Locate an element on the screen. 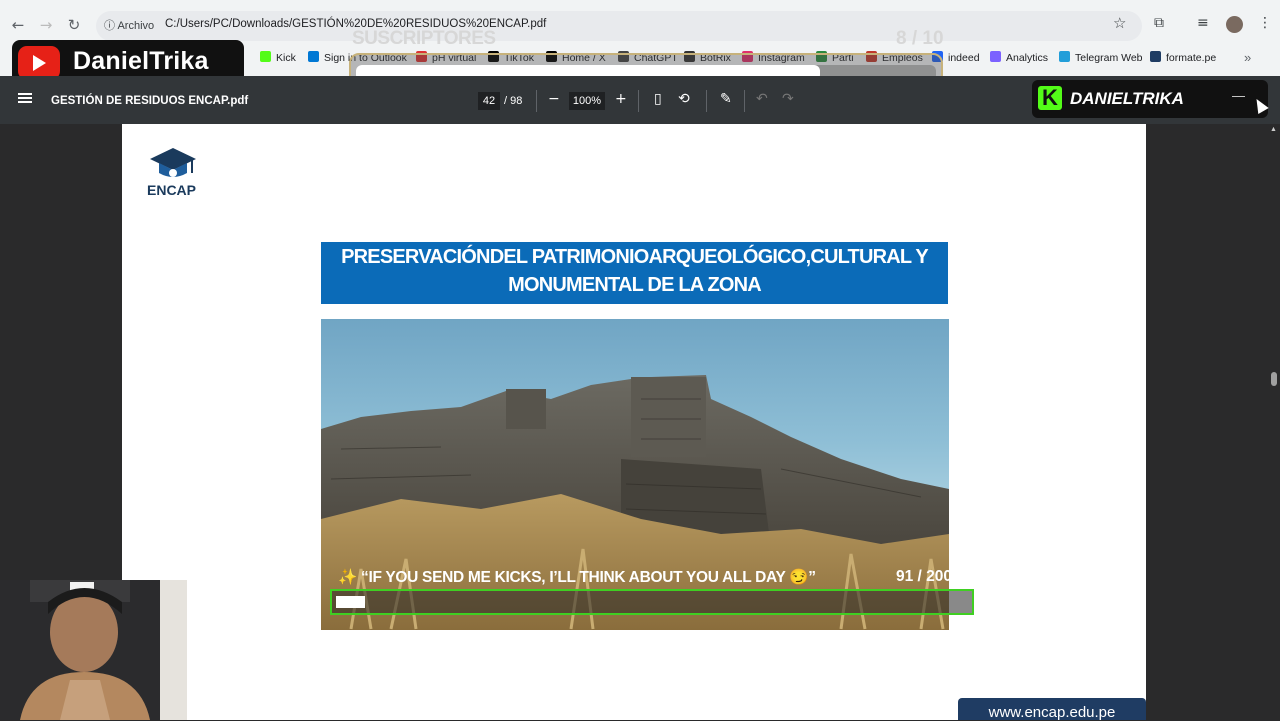 The height and width of the screenshot is (721, 1280). kick-logo-icon: K is located at coordinates (1050, 98).